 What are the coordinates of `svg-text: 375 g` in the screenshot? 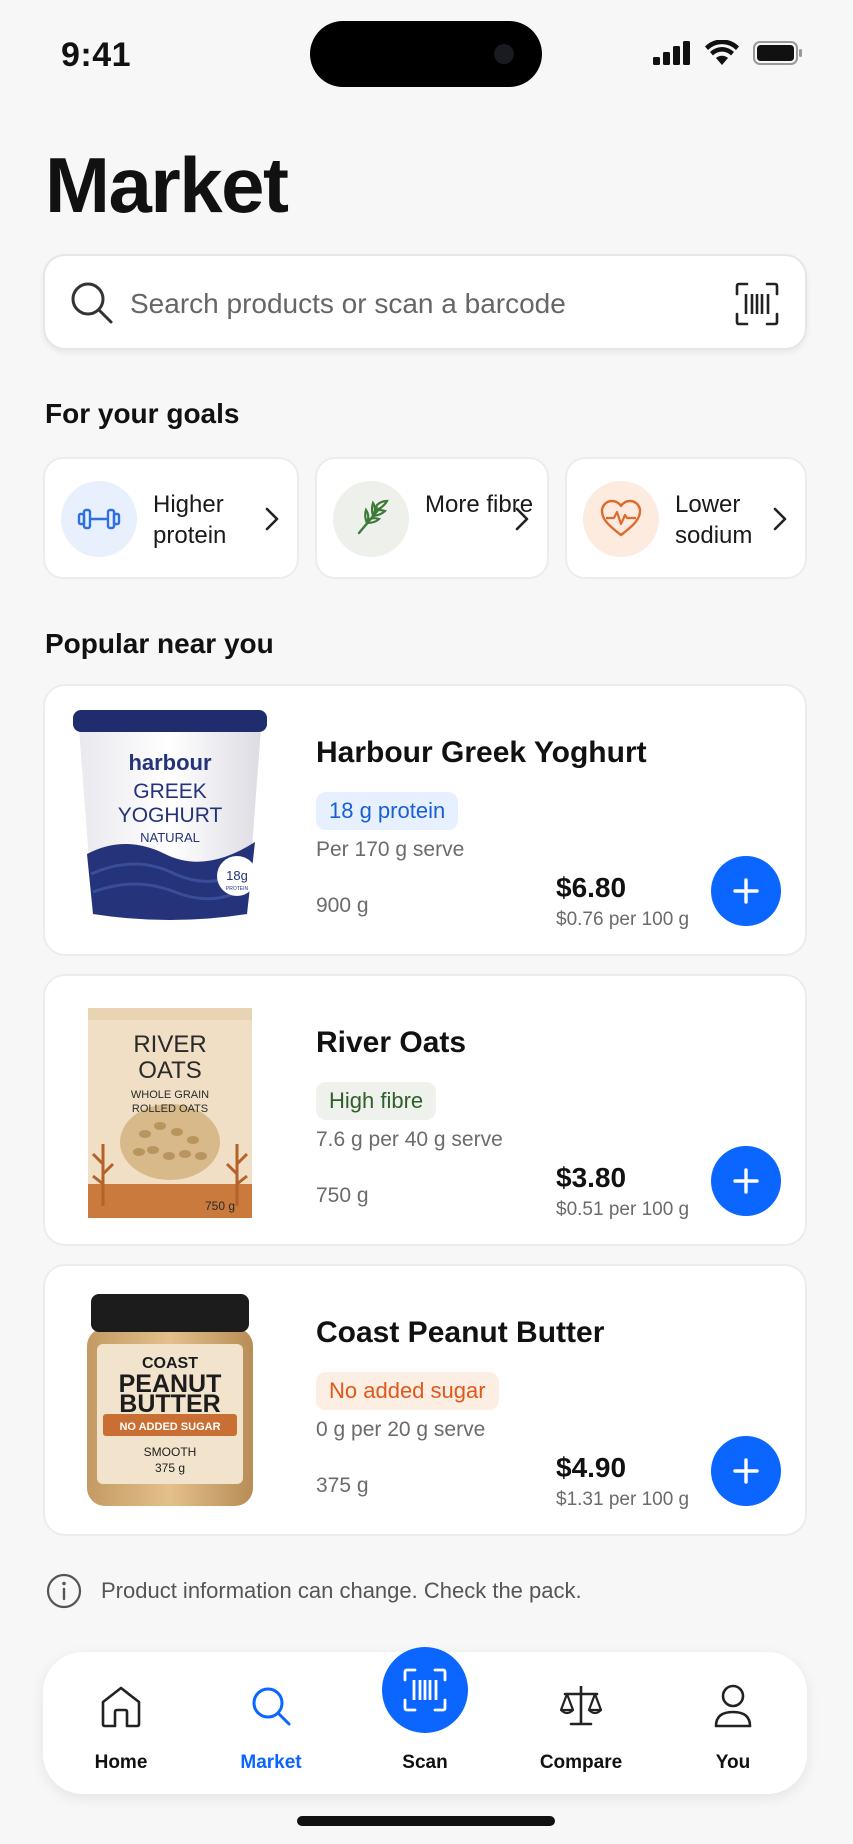 It's located at (170, 1468).